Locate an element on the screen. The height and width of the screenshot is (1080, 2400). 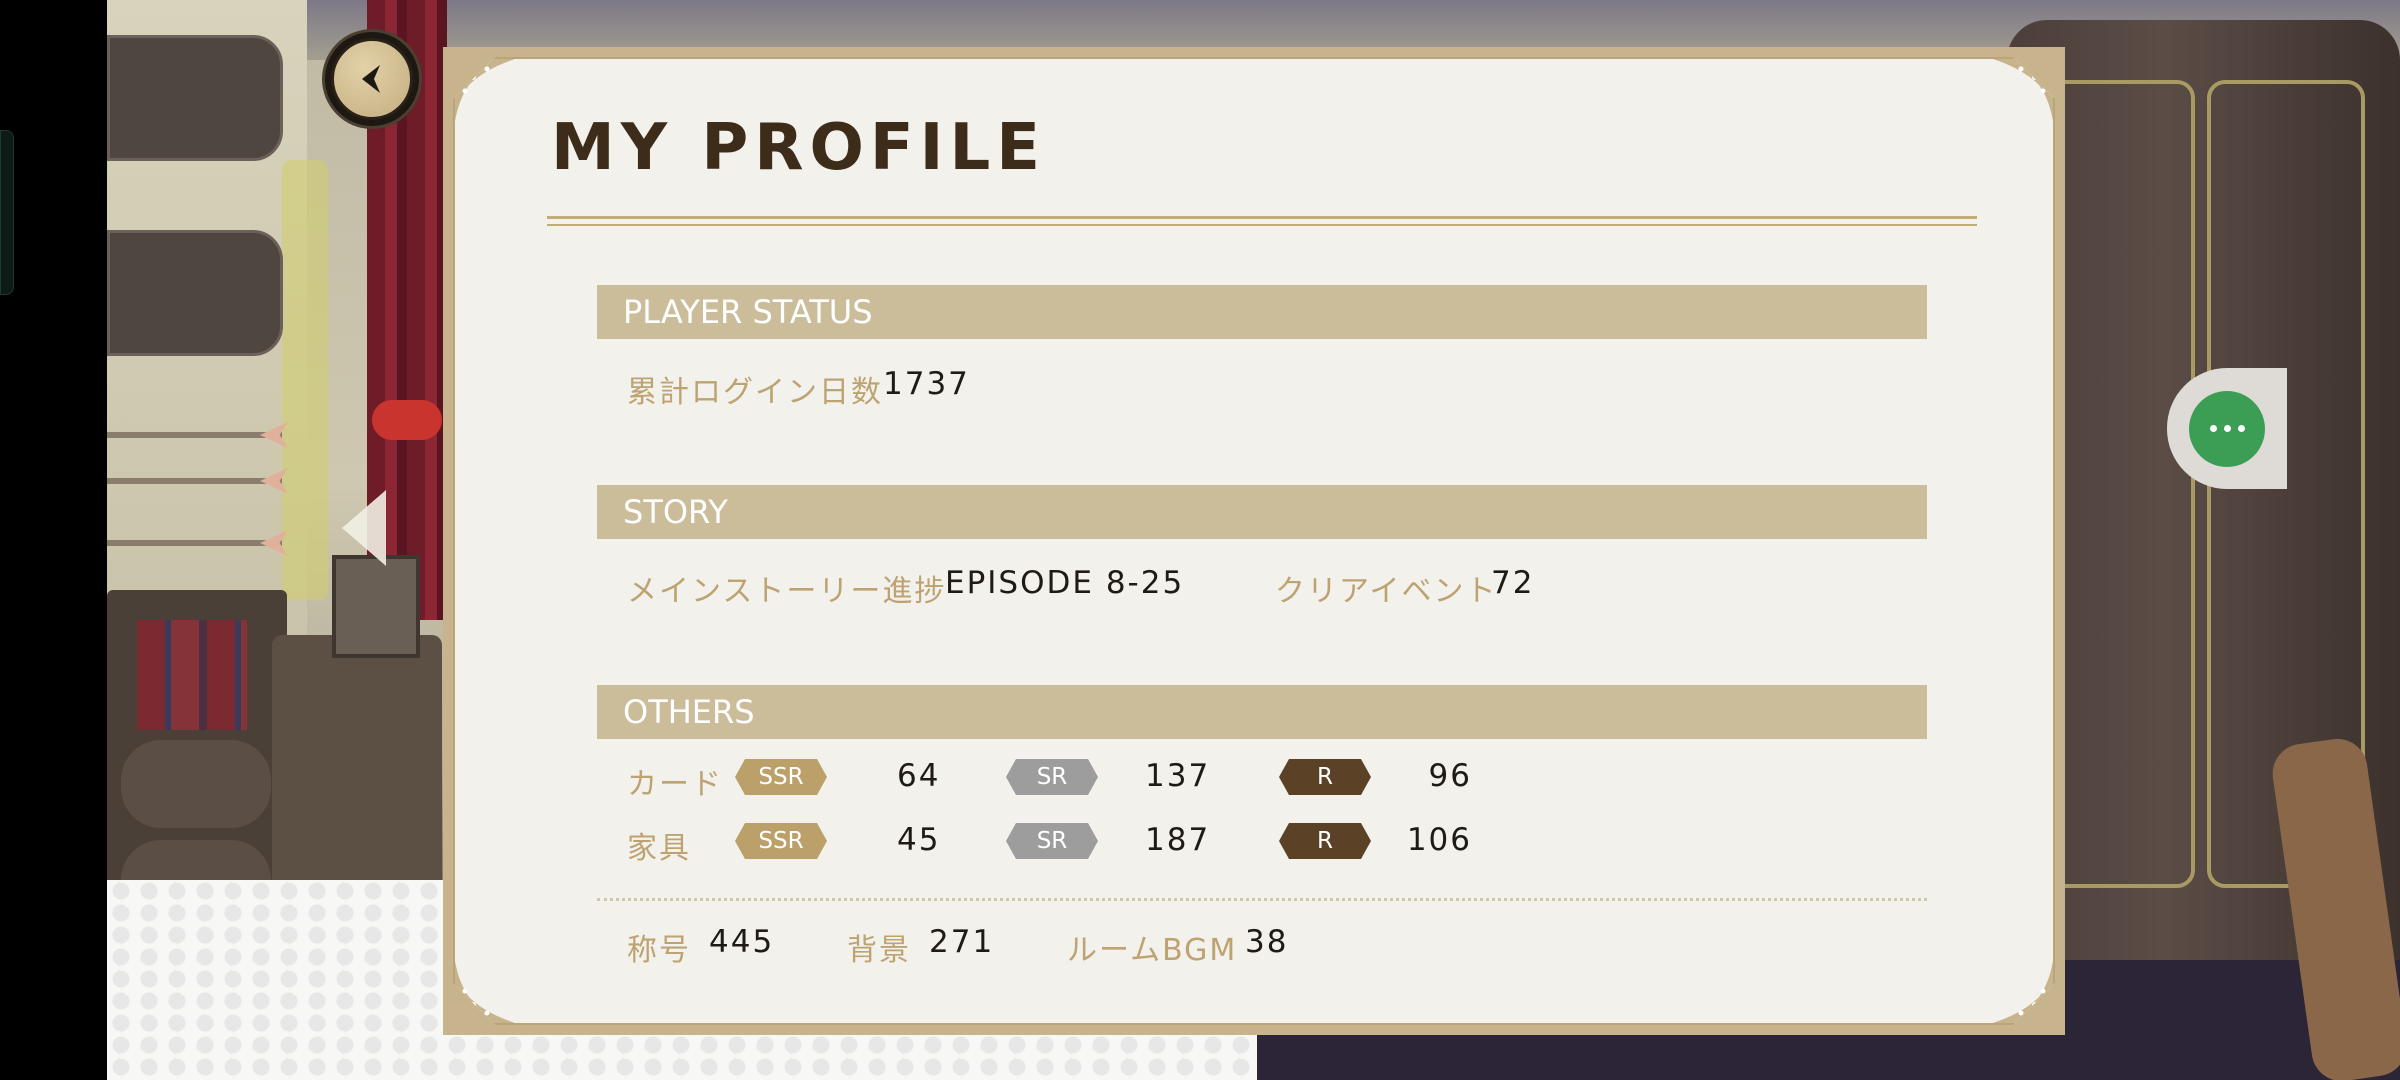
titles-label: 称号 is located at coordinates (659, 950).